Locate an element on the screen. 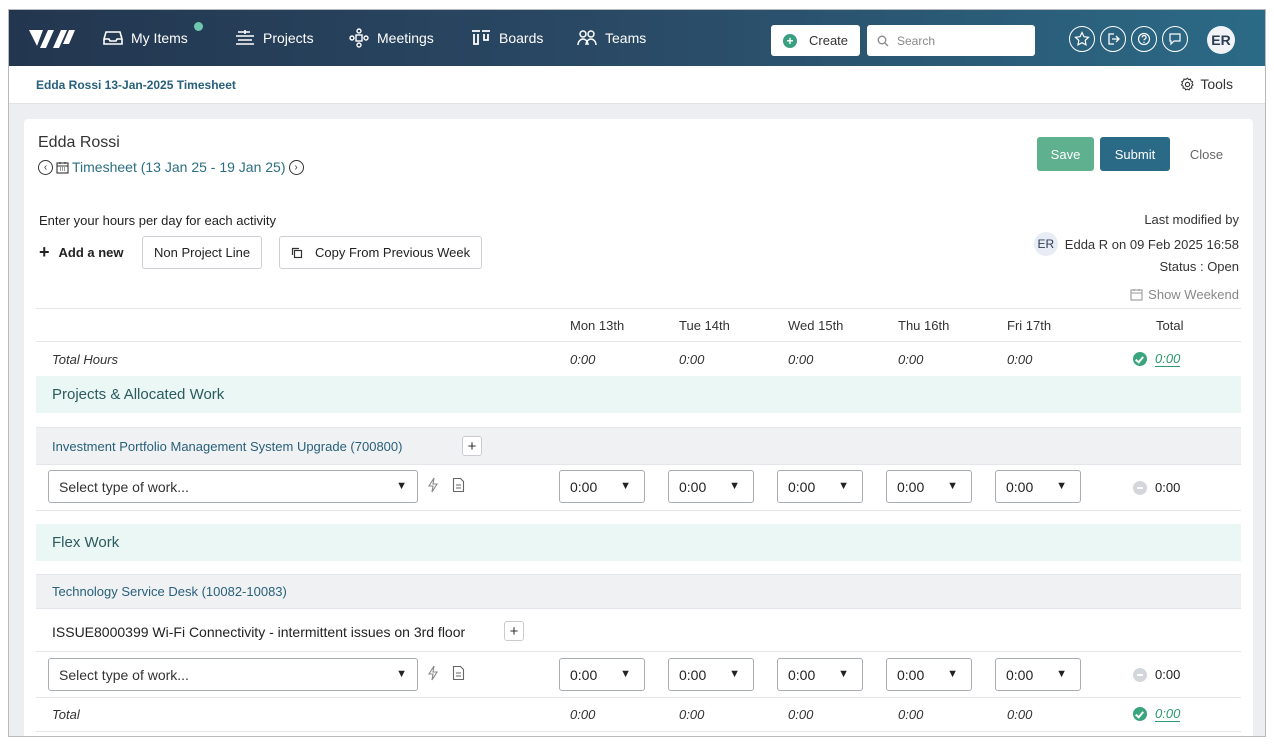  nav-meetings: Meetings is located at coordinates (391, 38).